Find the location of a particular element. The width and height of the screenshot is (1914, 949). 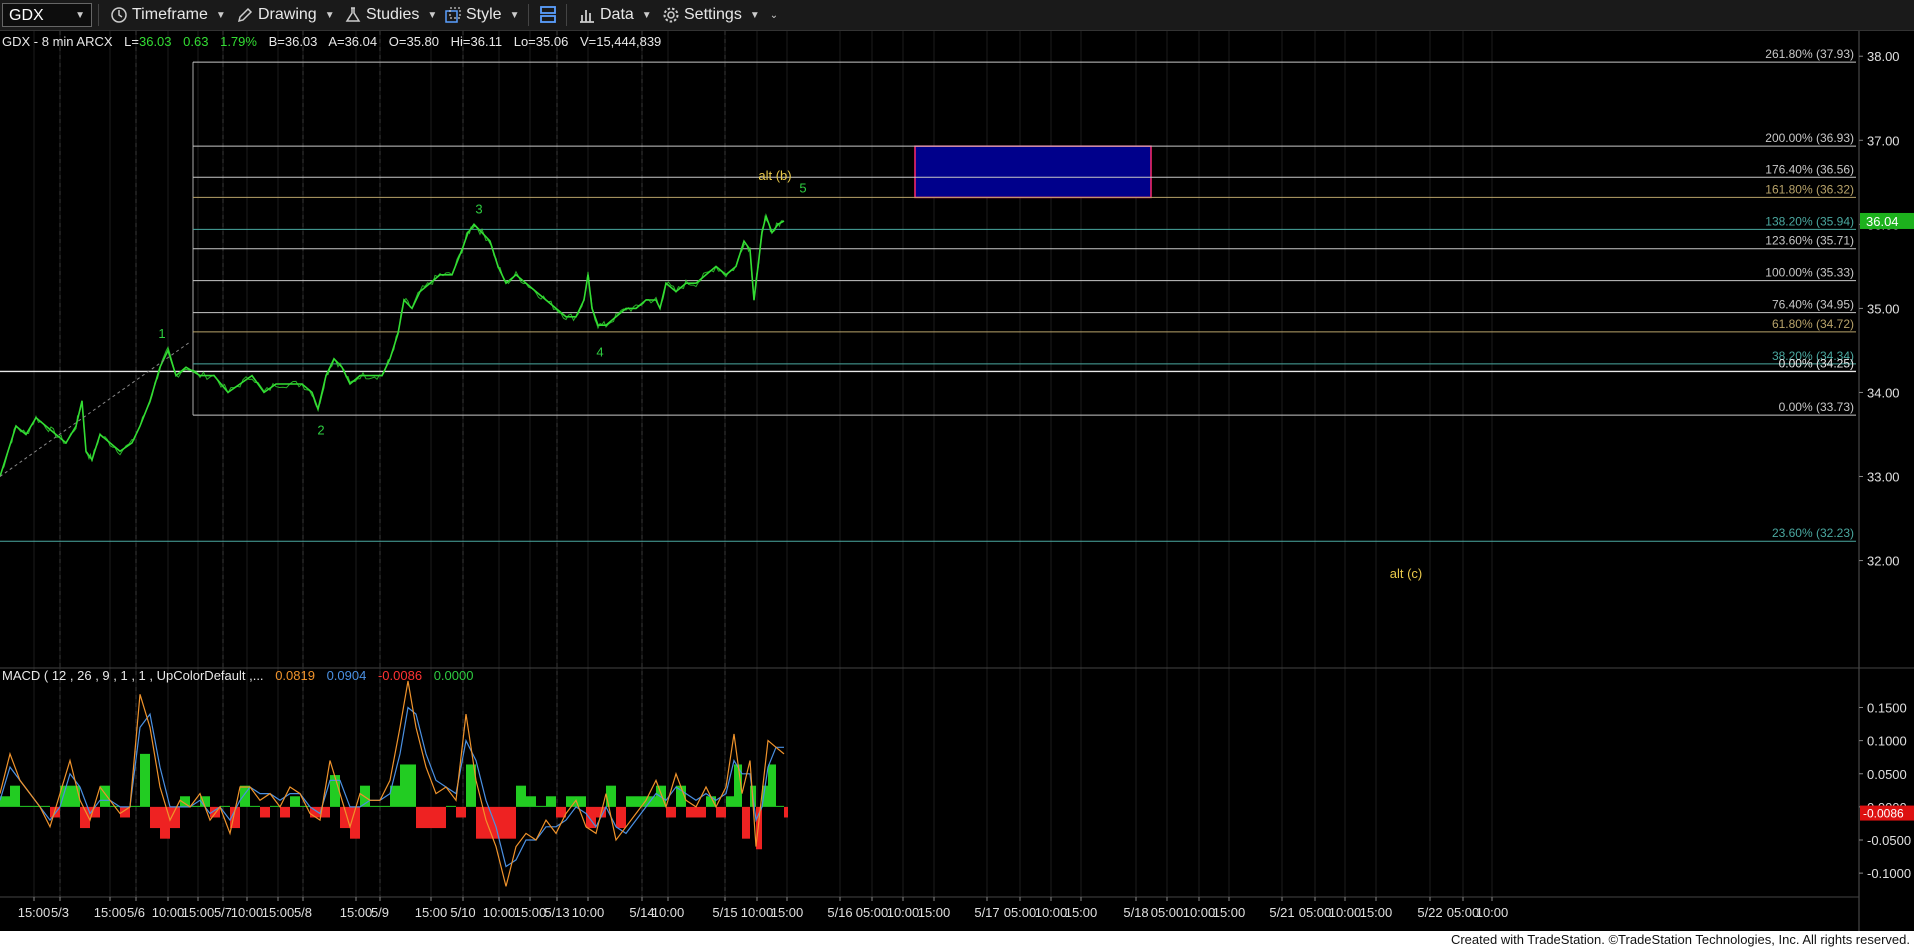

target-box is located at coordinates (1033, 172).